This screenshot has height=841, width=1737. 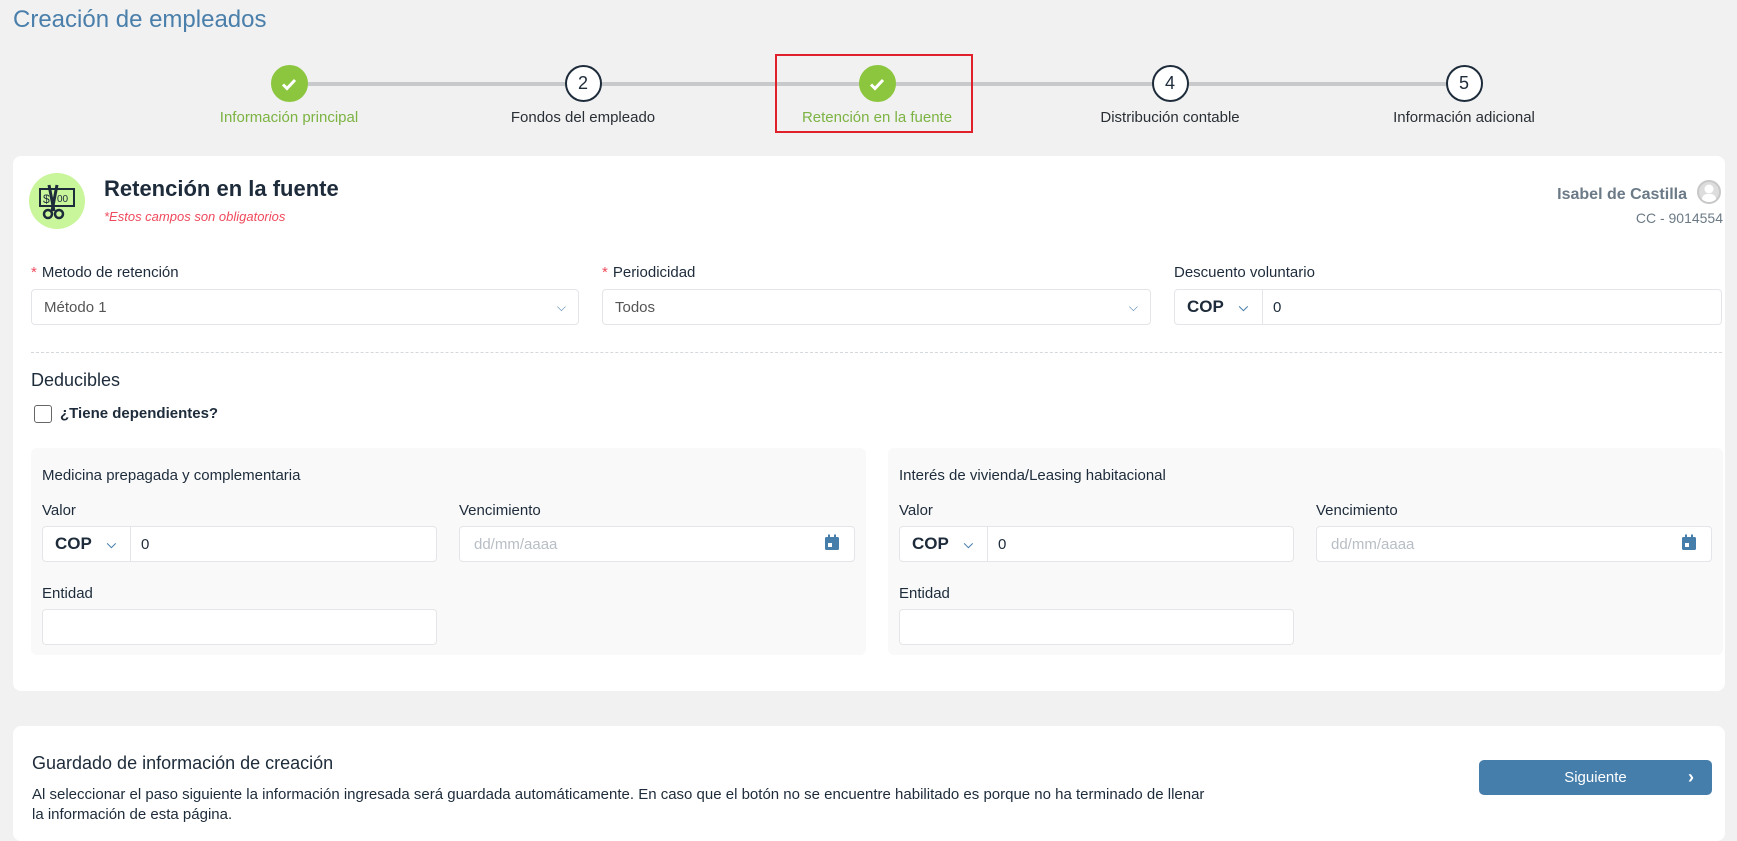 What do you see at coordinates (654, 272) in the screenshot?
I see `periodicidad-label-text: Periodicidad` at bounding box center [654, 272].